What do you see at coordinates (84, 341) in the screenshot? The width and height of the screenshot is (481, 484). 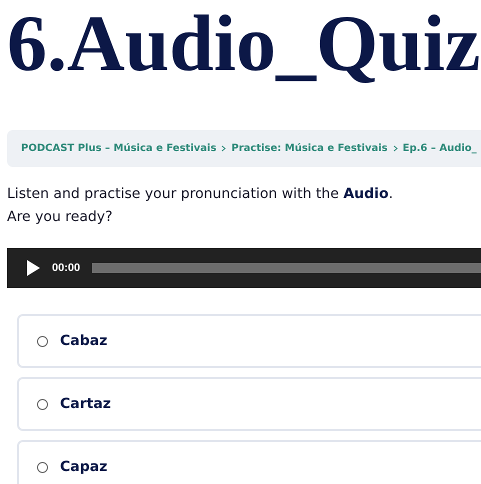 I see `option-label: Cabaz` at bounding box center [84, 341].